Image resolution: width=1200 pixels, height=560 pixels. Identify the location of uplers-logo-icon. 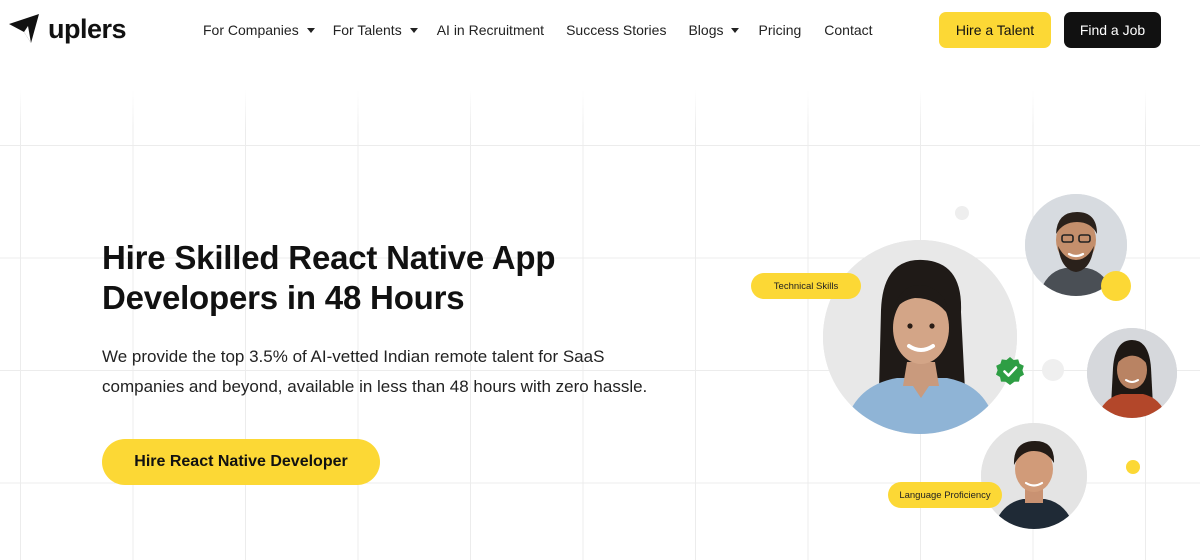
(24, 28).